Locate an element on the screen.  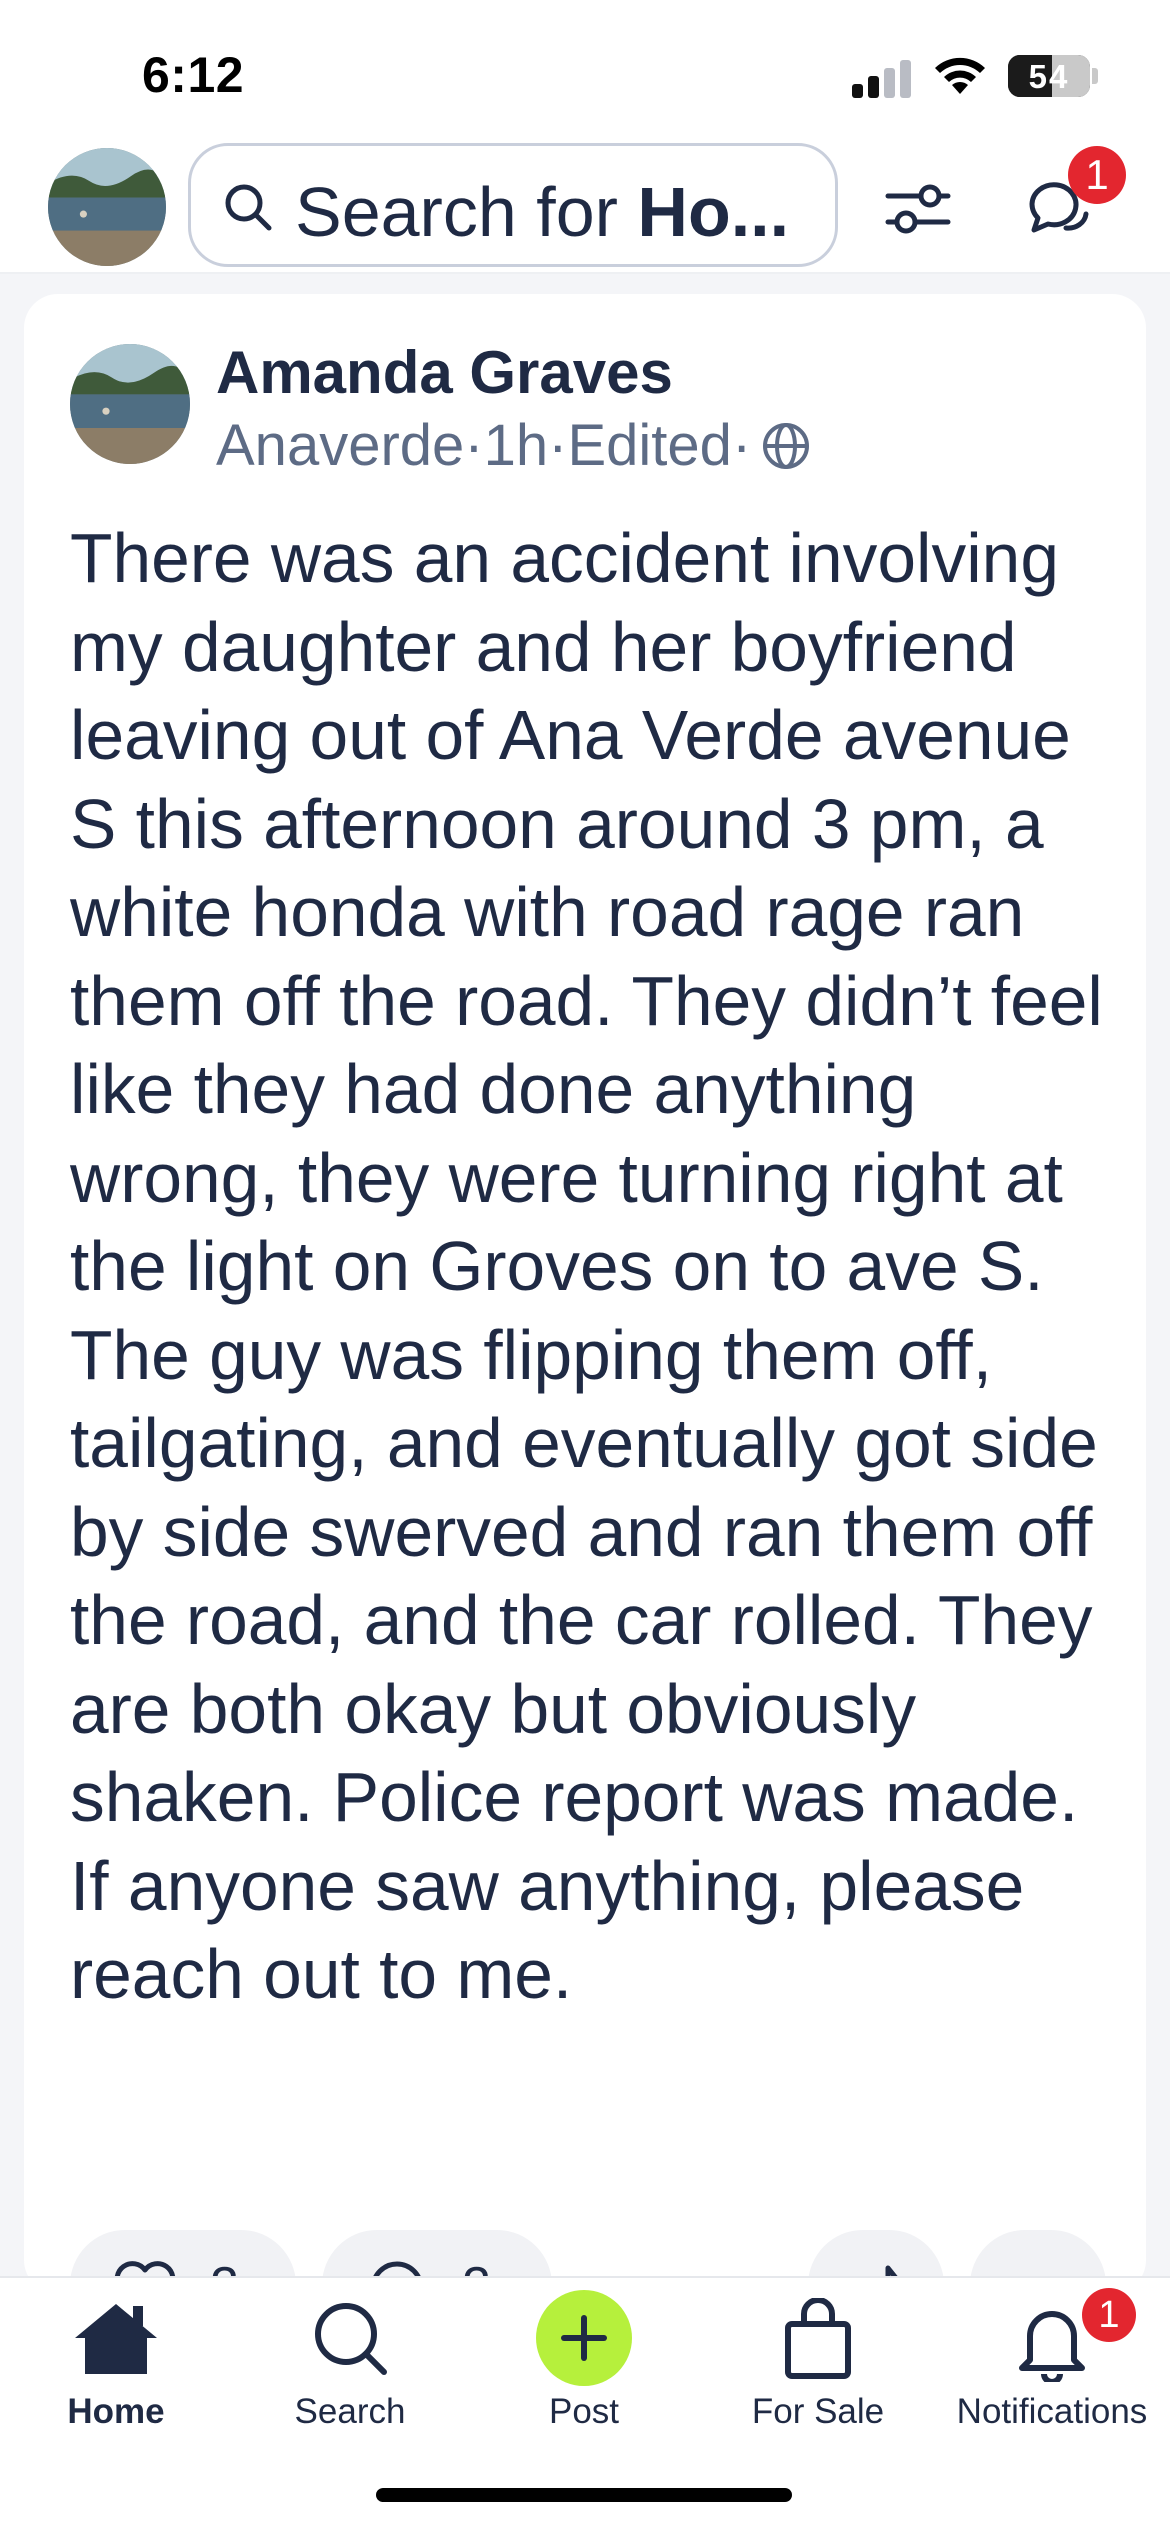
notifications-badge: 1 is located at coordinates (1109, 2315).